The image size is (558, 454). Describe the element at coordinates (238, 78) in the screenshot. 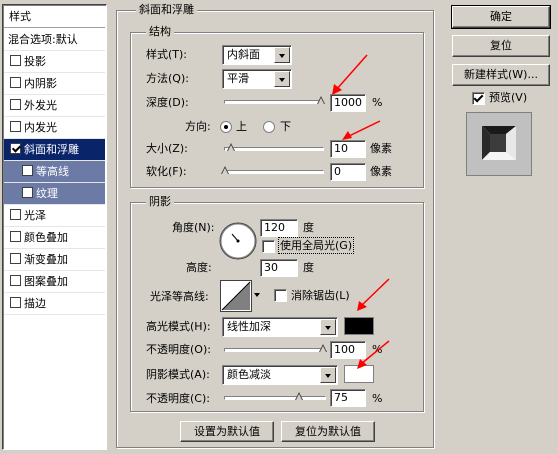

I see `technique-value: 平滑` at that location.